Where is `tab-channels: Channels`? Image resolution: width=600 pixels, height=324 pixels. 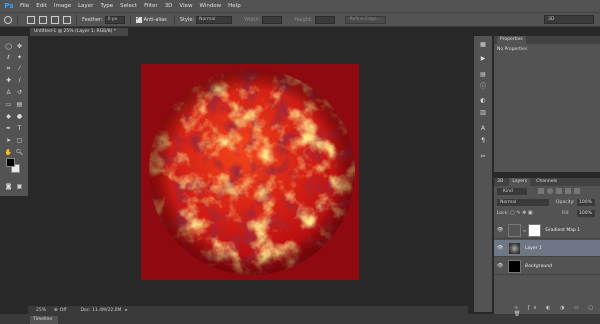 tab-channels: Channels is located at coordinates (546, 182).